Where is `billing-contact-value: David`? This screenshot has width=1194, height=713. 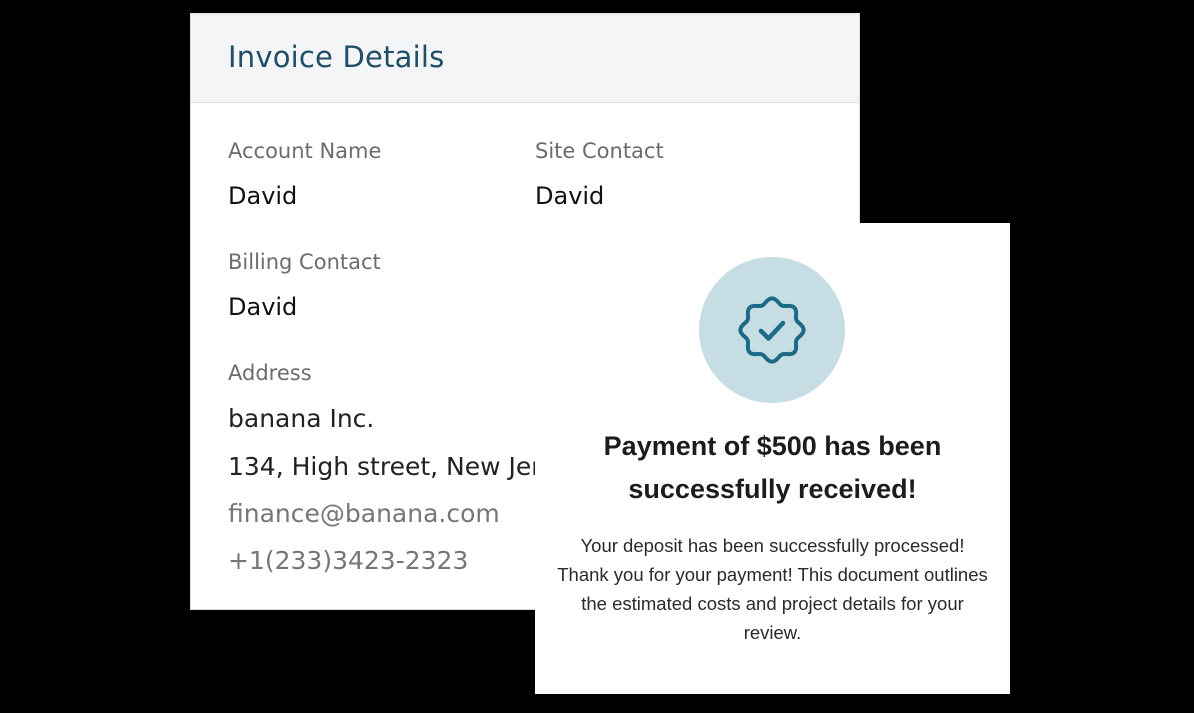
billing-contact-value: David is located at coordinates (263, 307).